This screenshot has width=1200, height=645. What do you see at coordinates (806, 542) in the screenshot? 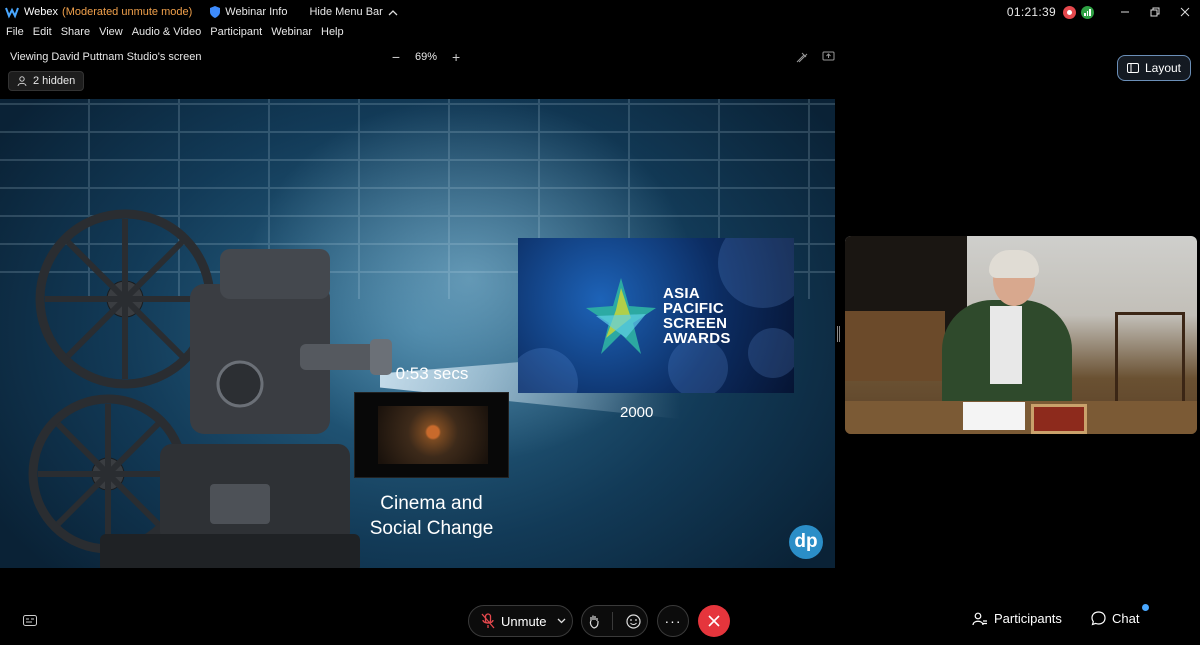
I see `dp-logo: dp` at bounding box center [806, 542].